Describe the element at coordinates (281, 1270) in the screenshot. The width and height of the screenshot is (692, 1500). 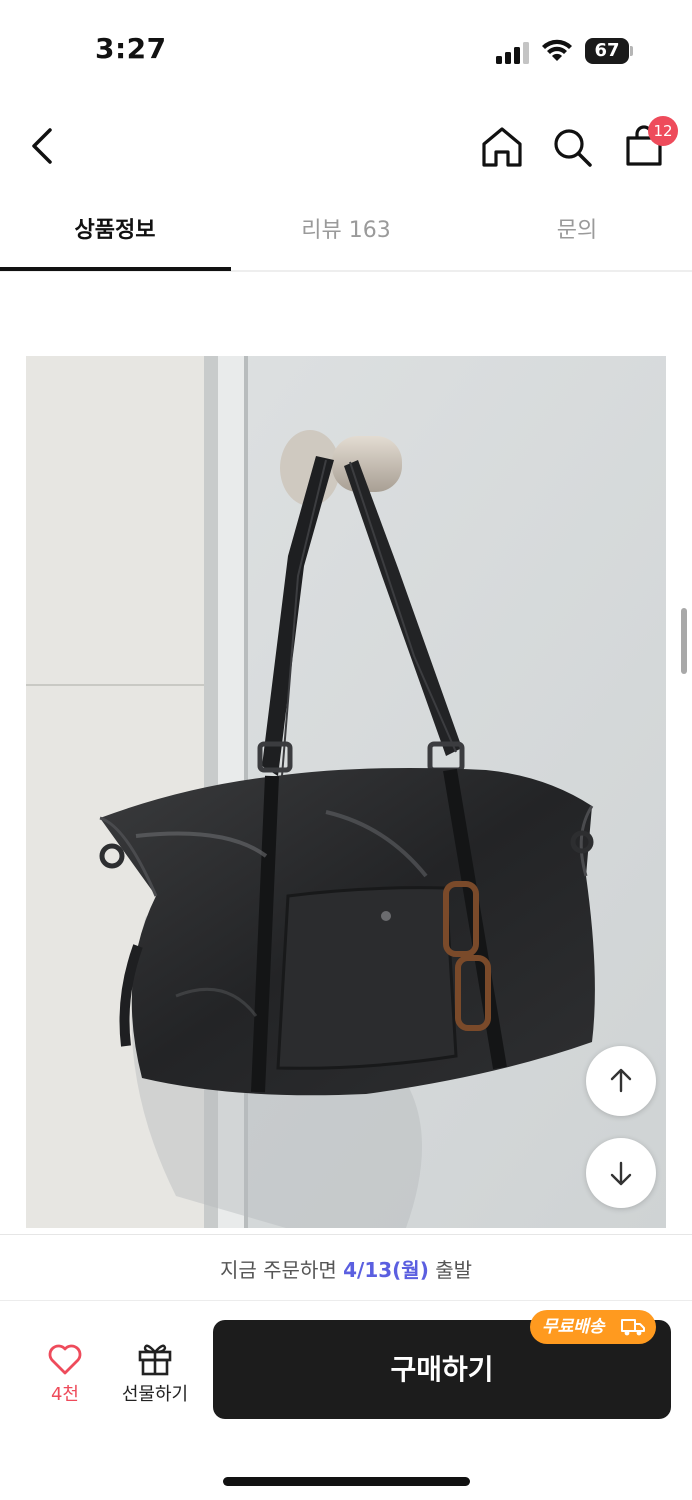
I see `delivery-prefix: 지금 주문하면` at that location.